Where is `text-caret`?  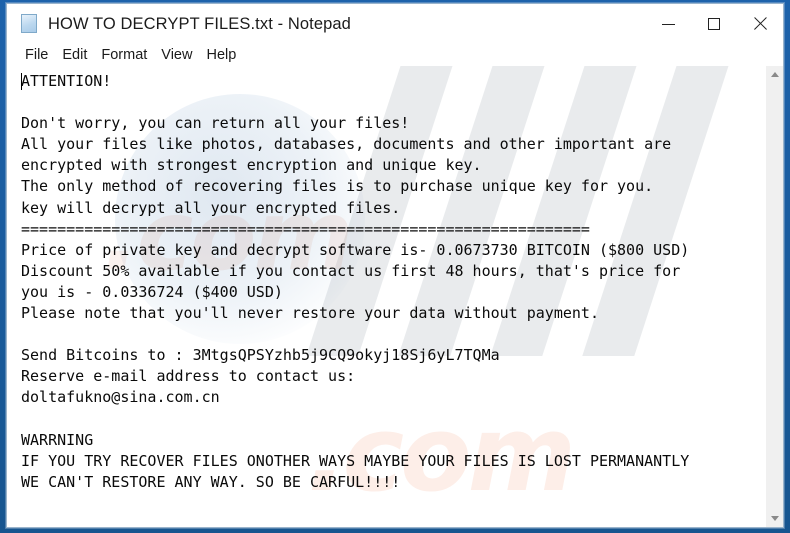
text-caret is located at coordinates (21, 81).